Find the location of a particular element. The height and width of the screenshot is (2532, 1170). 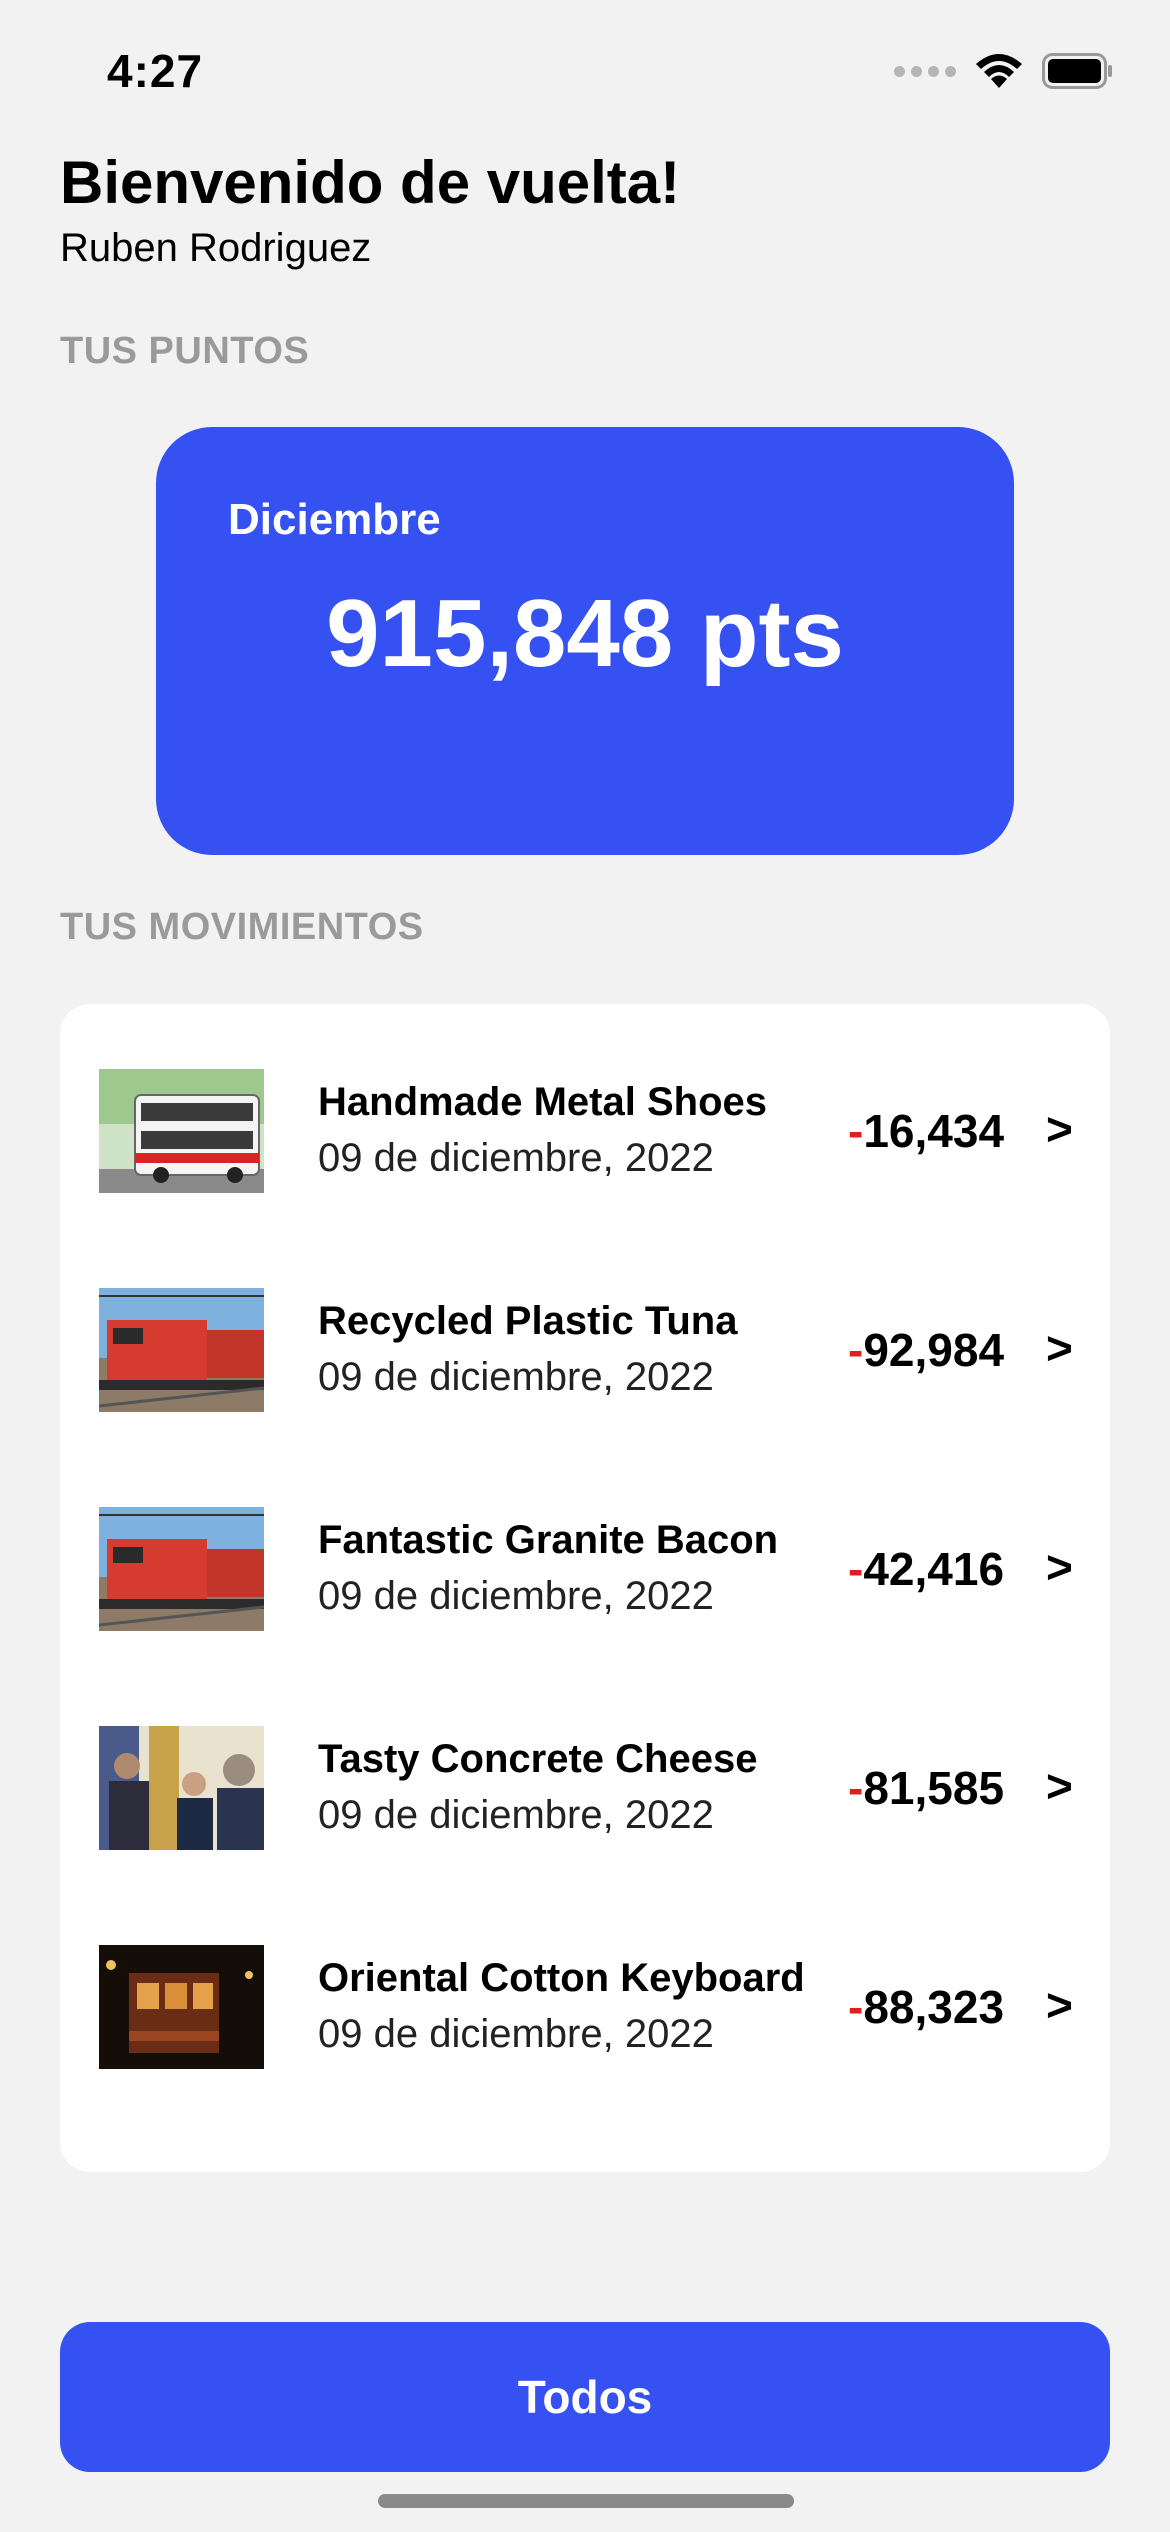

user-name: Ruben Rodriguez is located at coordinates (216, 248).